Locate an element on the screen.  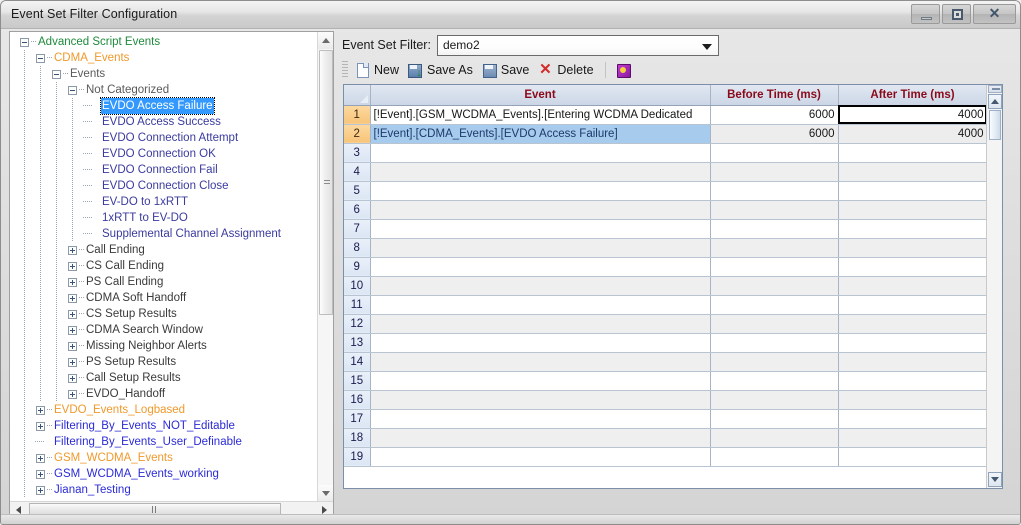
column-header-event: Event is located at coordinates (540, 95).